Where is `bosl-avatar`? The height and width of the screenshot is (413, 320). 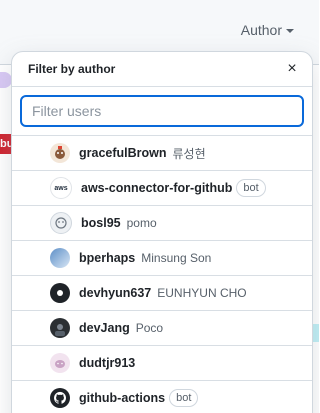 bosl-avatar is located at coordinates (61, 223).